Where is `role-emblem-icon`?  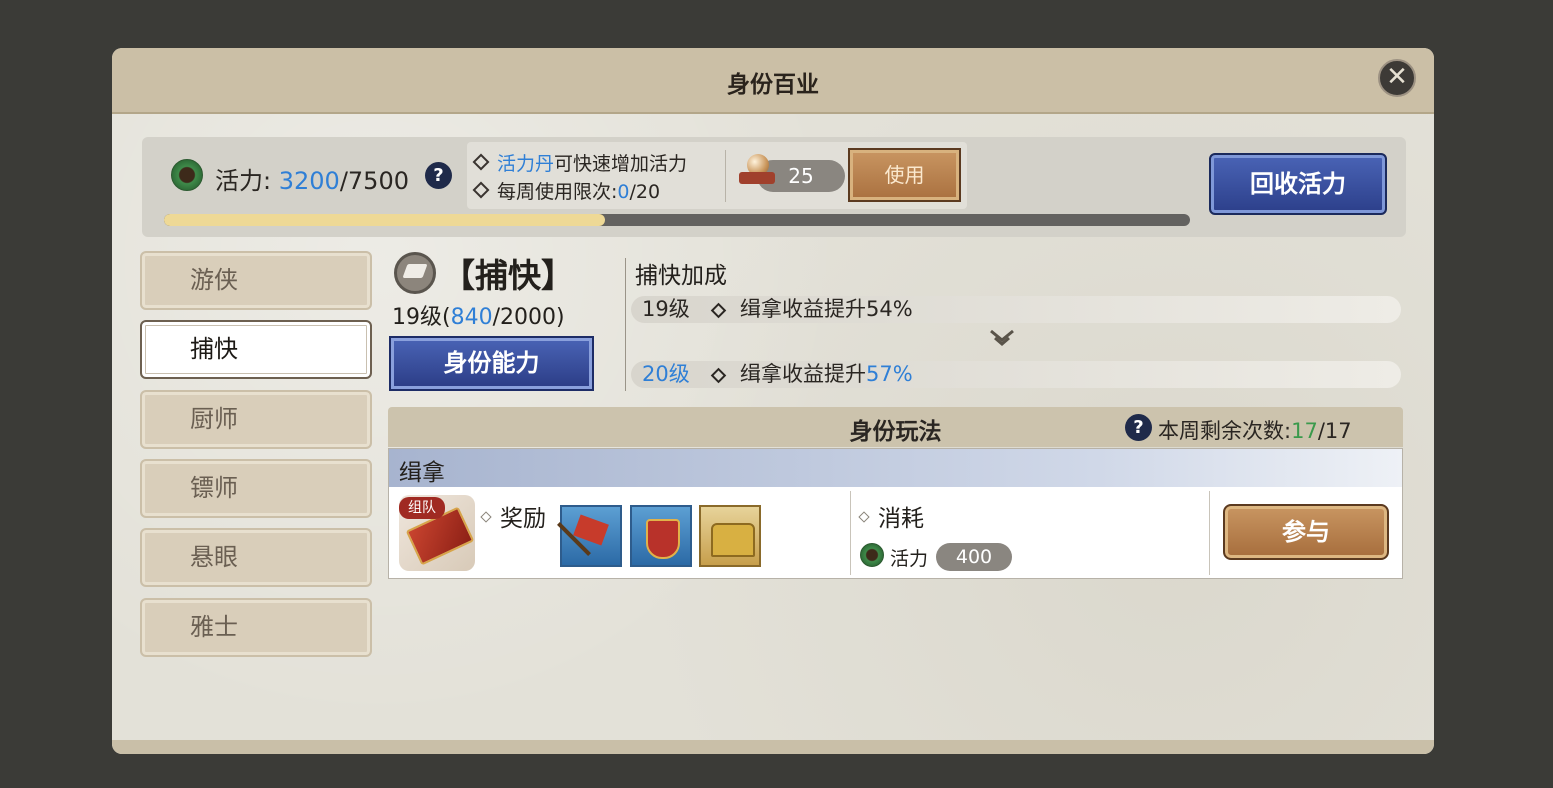
role-emblem-icon is located at coordinates (415, 273).